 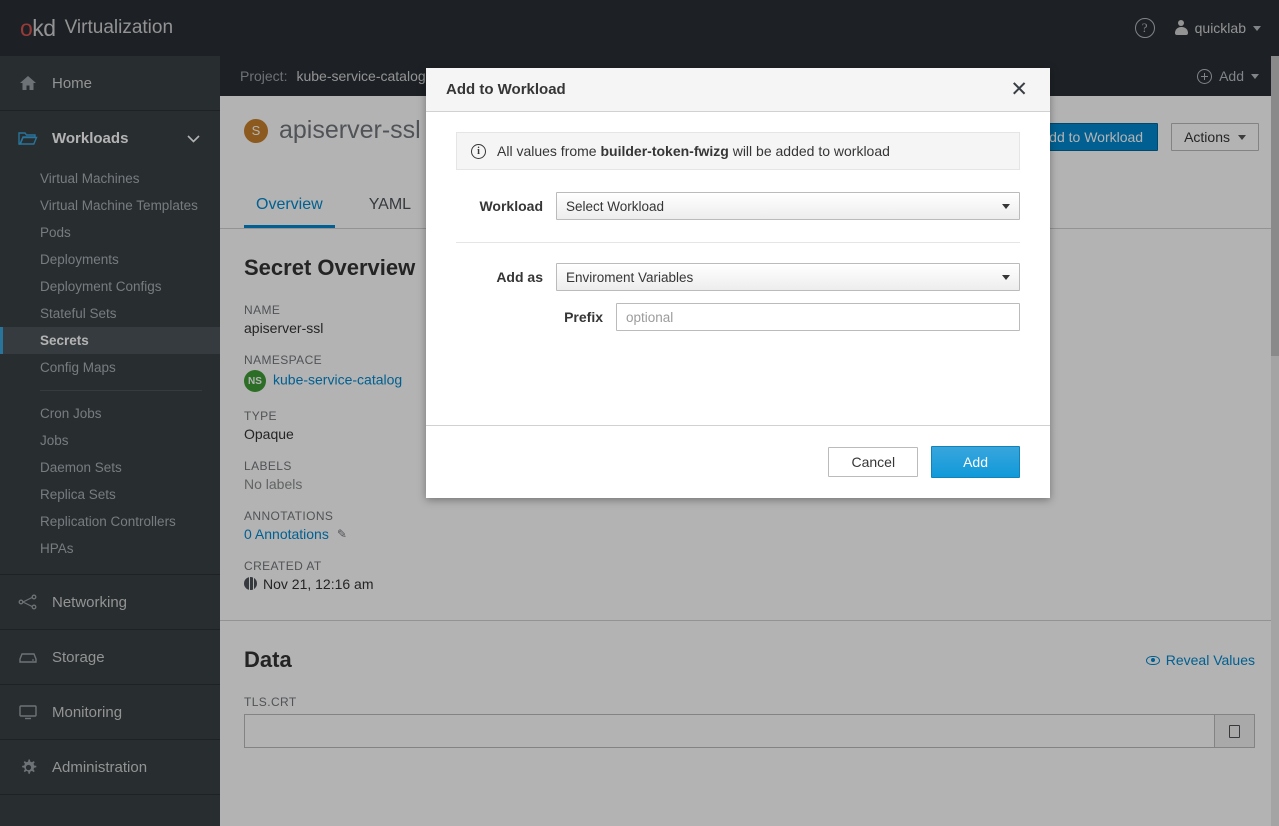 I want to click on prefix-input, so click(x=818, y=317).